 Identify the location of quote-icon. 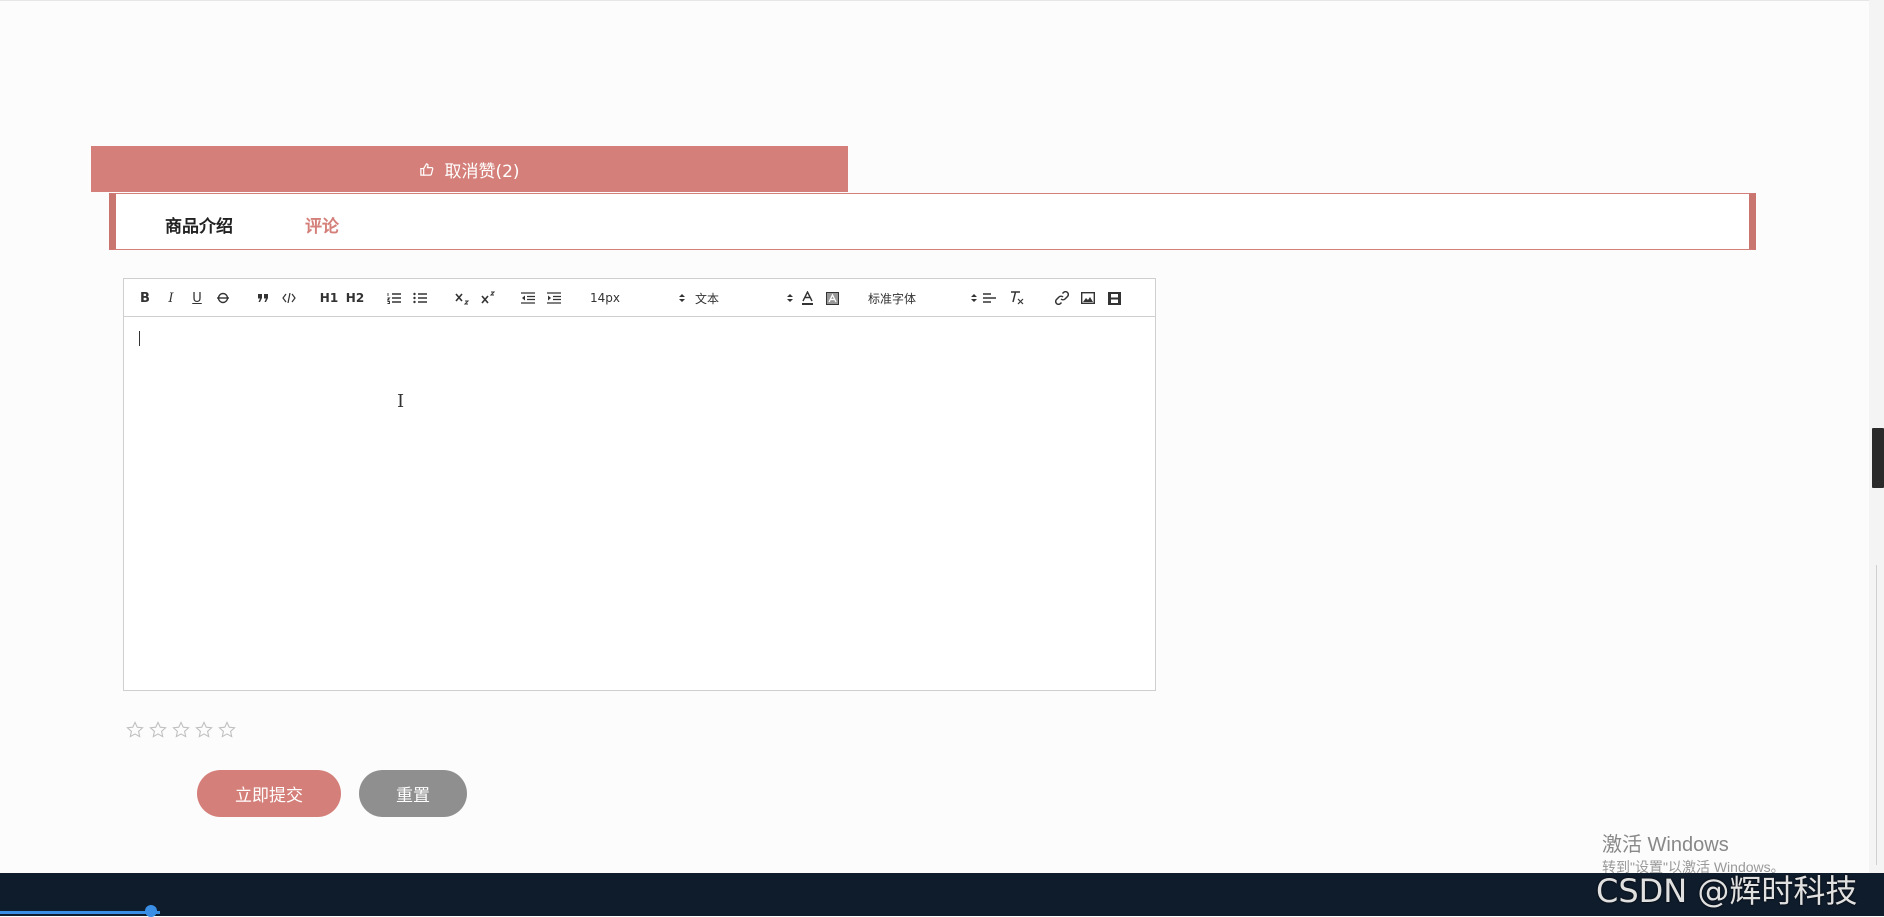
(262, 298).